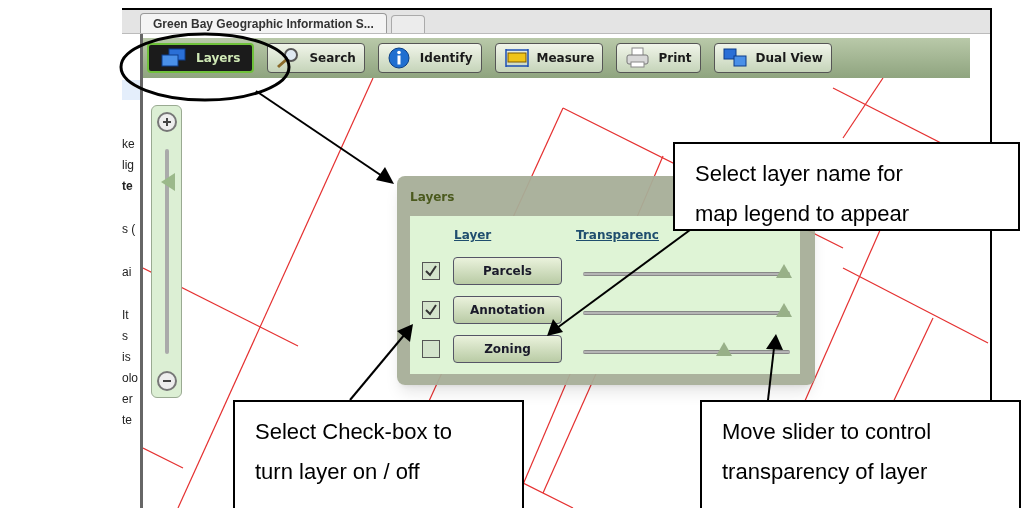  I want to click on zoom-slider-thumb, so click(167, 181).